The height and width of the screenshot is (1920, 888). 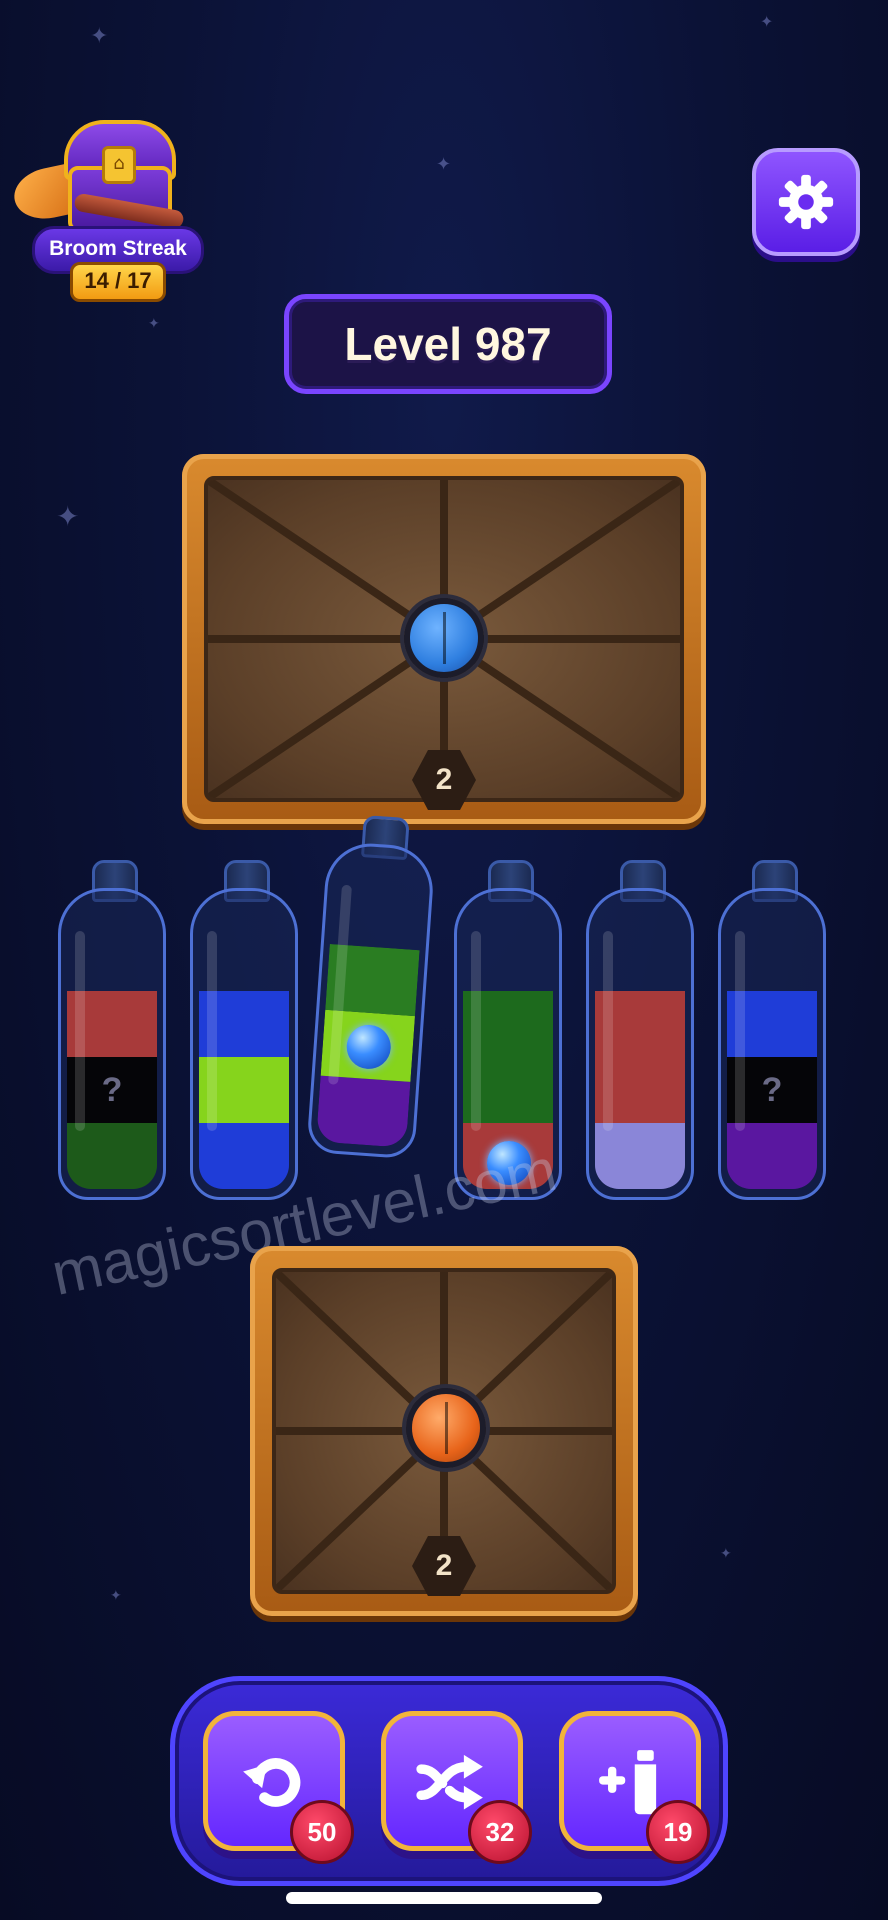 I want to click on level-title: Level 987, so click(x=448, y=344).